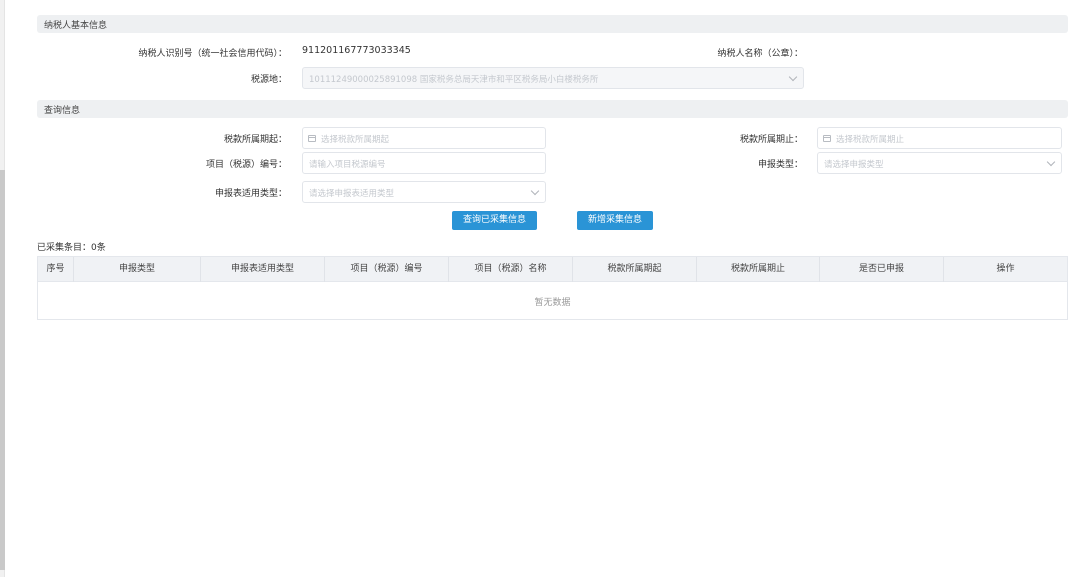  Describe the element at coordinates (939, 138) in the screenshot. I see `period-end-input: 选择税款所属期止` at that location.